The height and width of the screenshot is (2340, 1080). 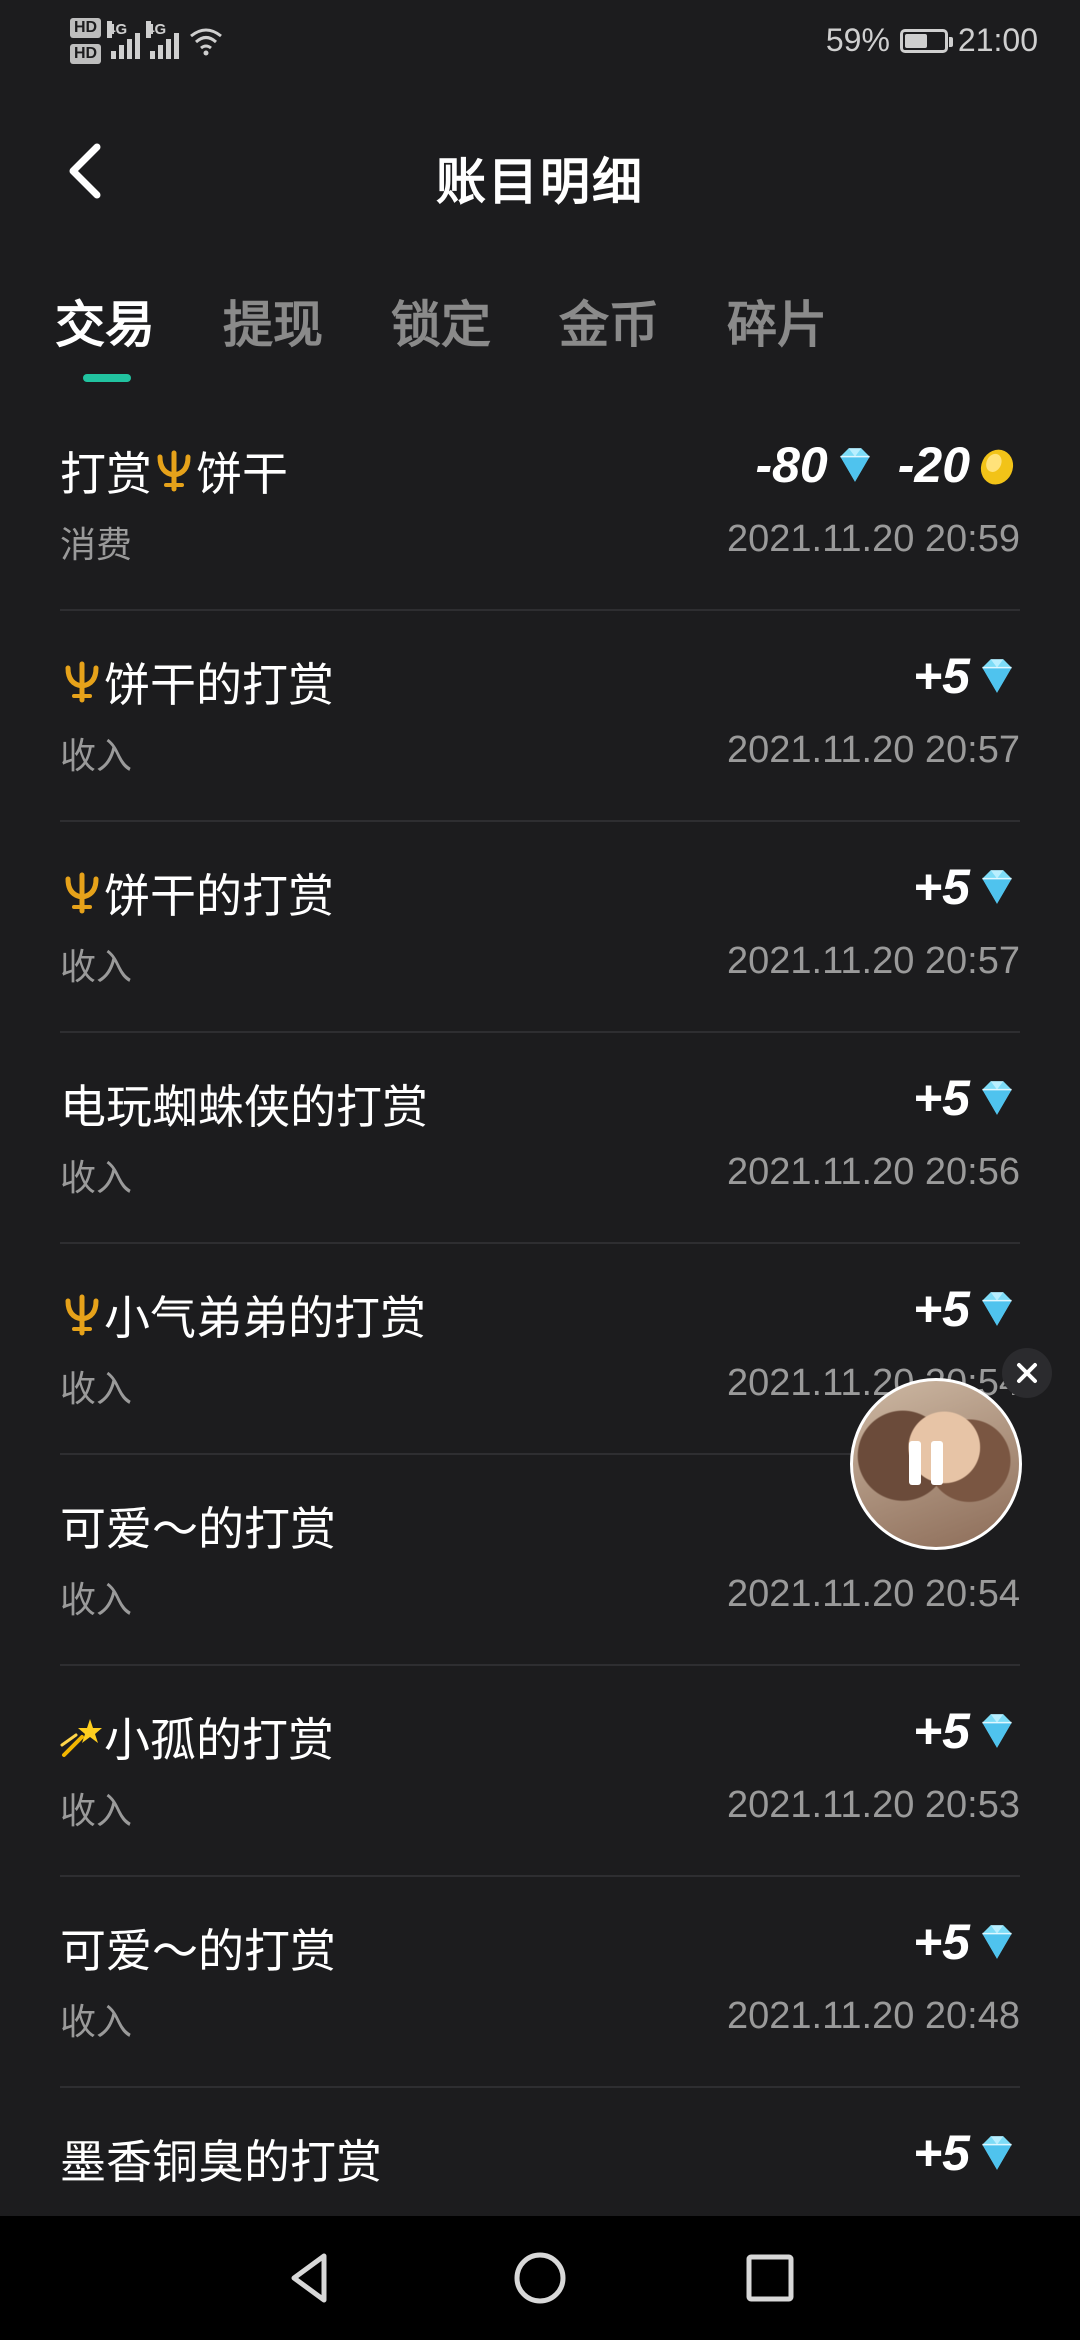 I want to click on active-tab-indicator, so click(x=107, y=378).